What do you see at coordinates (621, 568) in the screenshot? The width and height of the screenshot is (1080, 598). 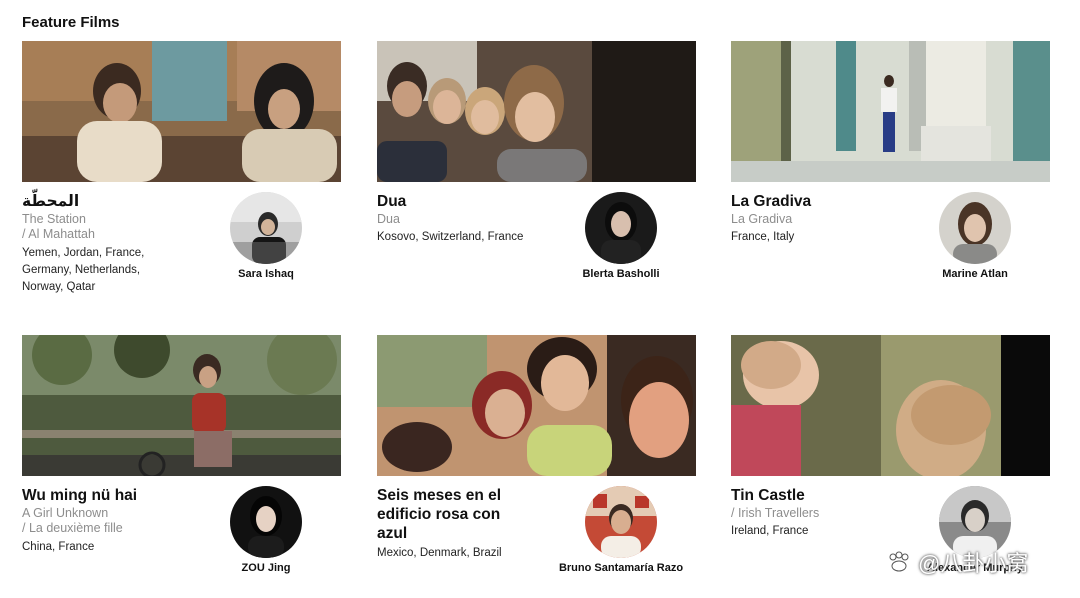 I see `director-name: Bruno Santamaría Razo` at bounding box center [621, 568].